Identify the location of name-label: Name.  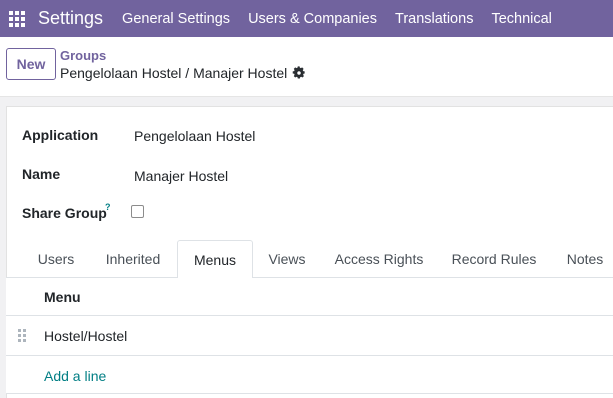
(41, 174).